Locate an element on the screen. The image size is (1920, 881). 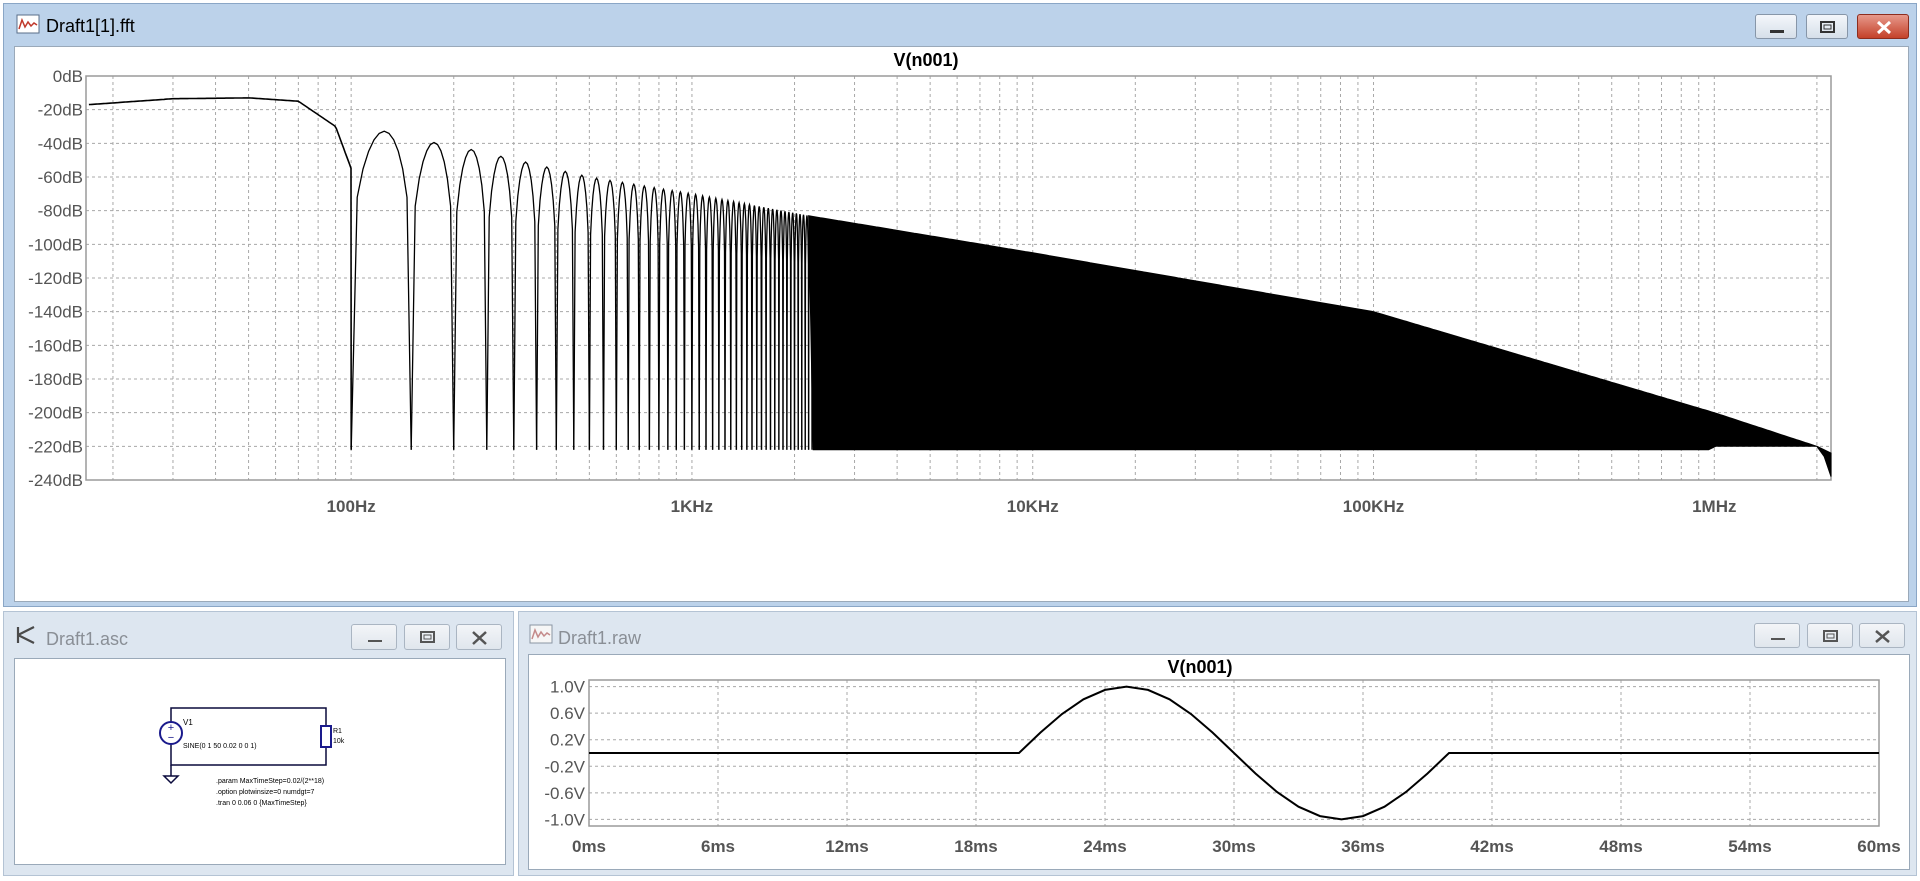
x-tick-label: 48ms is located at coordinates (1620, 846).